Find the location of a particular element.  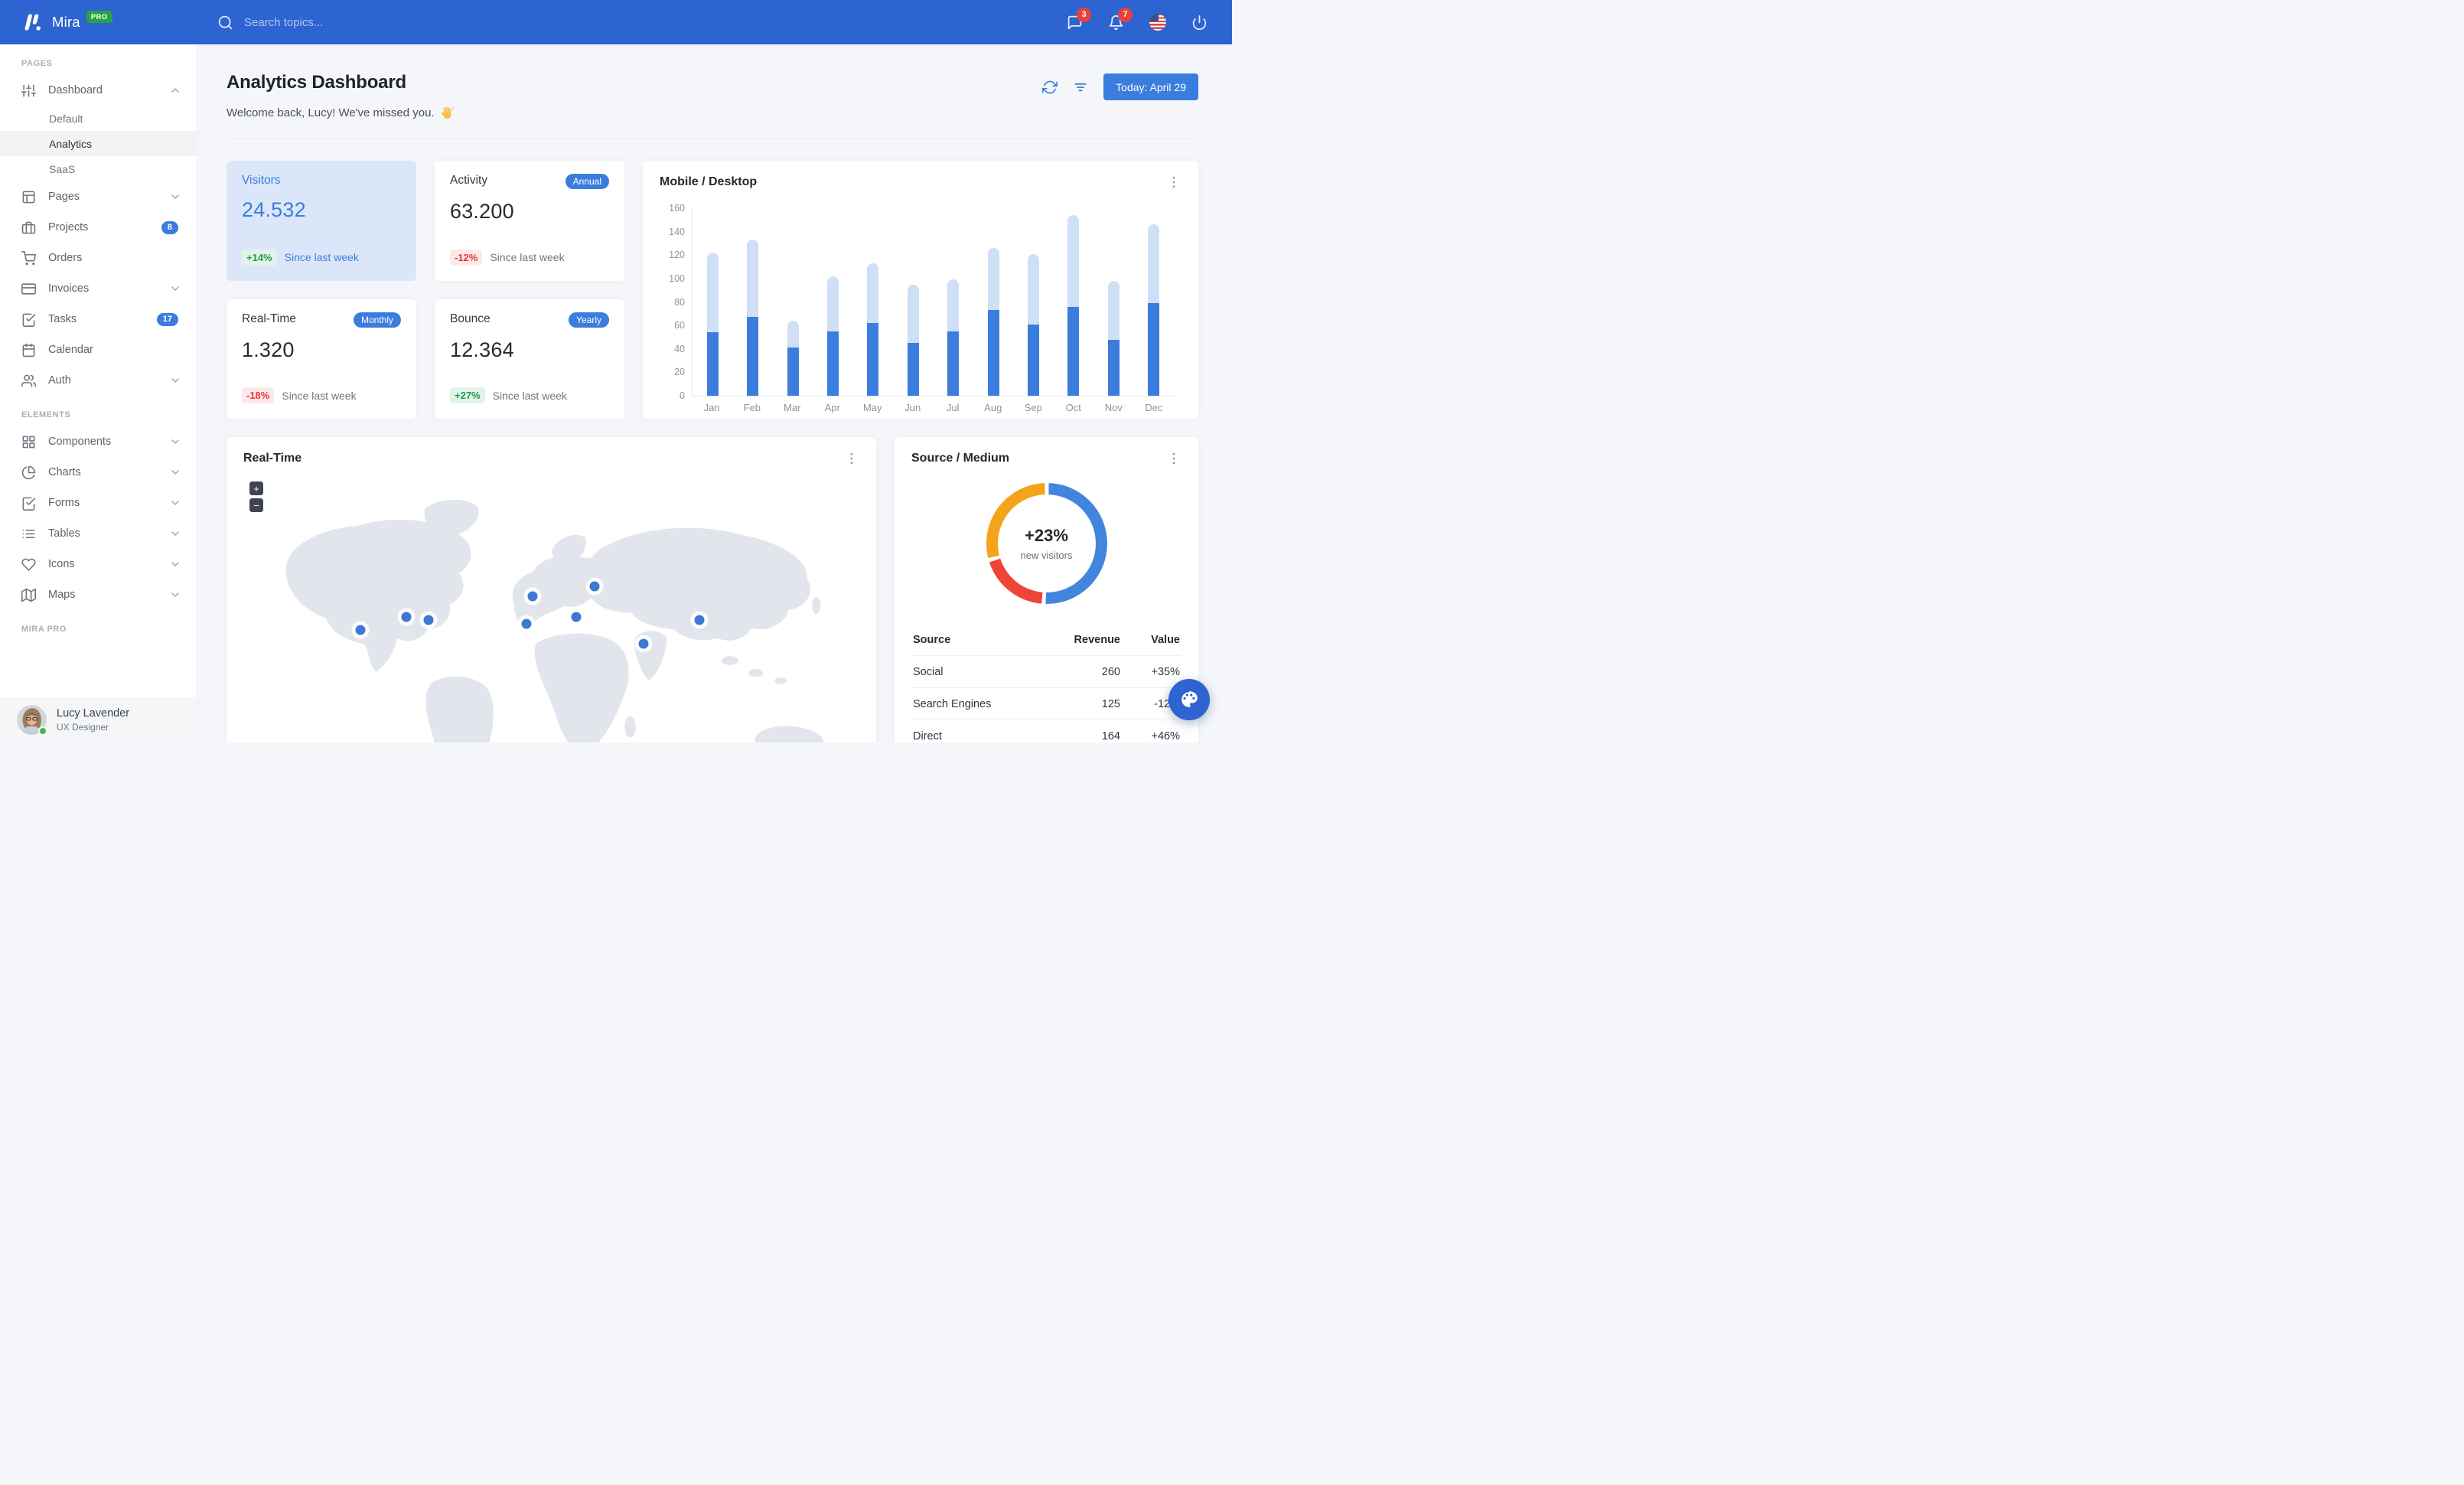

sidebar-item-auth: Auth is located at coordinates (98, 380).